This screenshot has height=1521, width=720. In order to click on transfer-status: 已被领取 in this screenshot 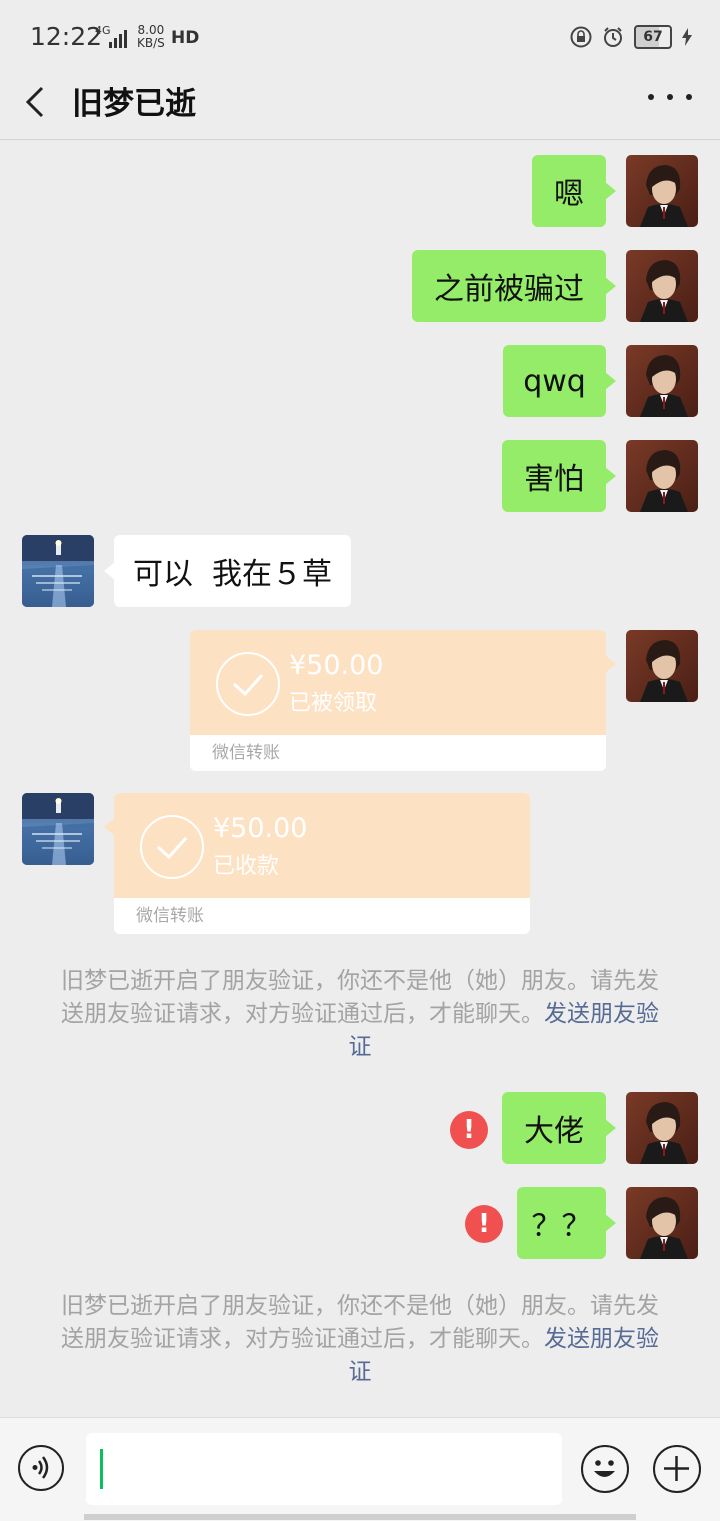, I will do `click(333, 703)`.